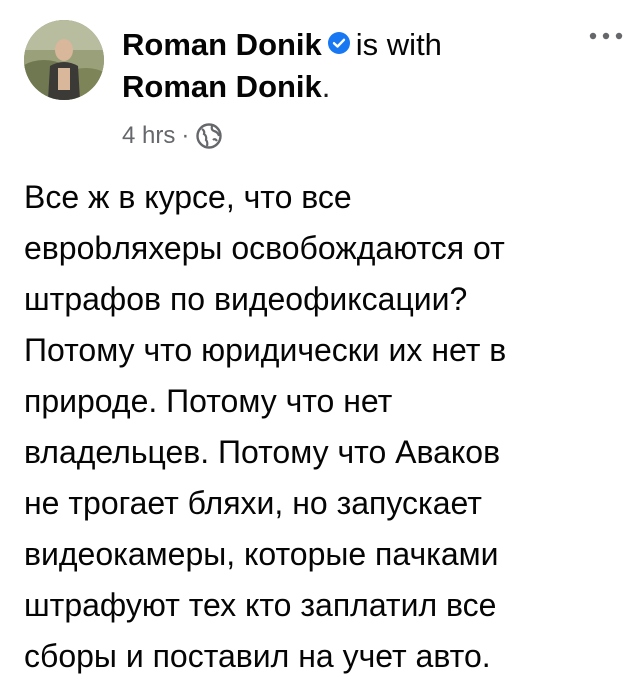 This screenshot has width=640, height=682. What do you see at coordinates (188, 197) in the screenshot?
I see `post-text-line: Все ж в курсе, что все` at bounding box center [188, 197].